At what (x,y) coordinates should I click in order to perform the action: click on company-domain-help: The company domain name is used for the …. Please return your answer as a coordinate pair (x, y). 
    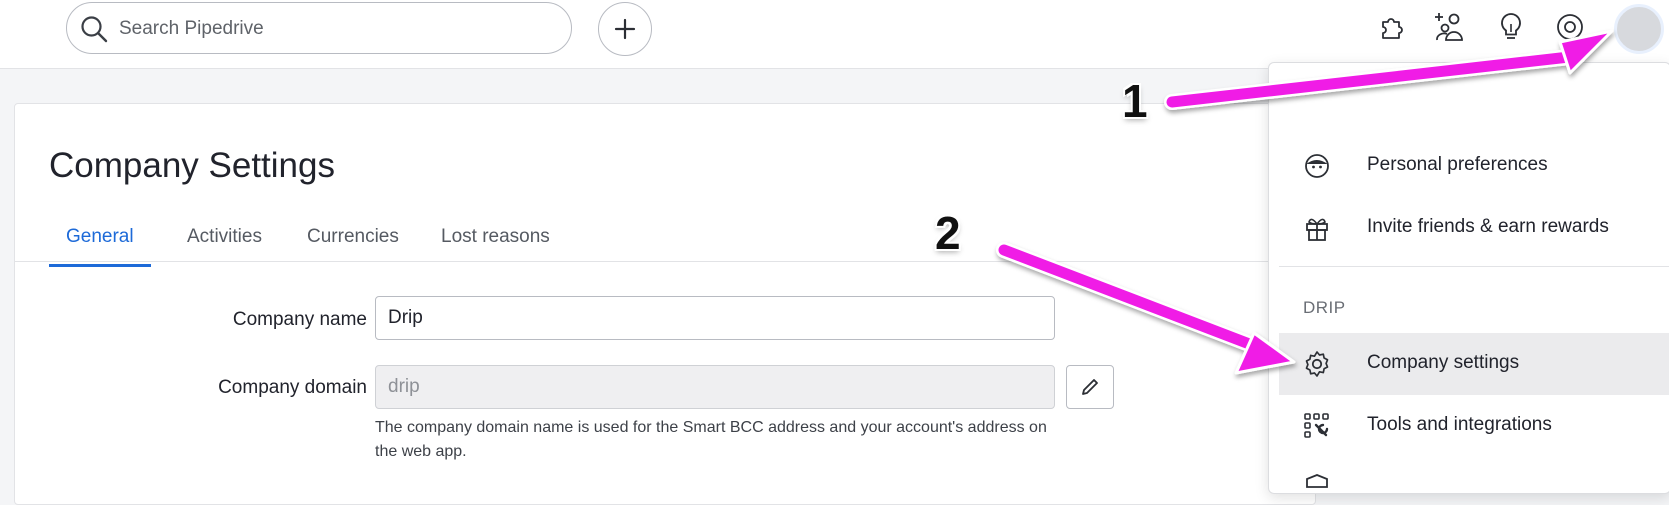
    Looking at the image, I should click on (711, 439).